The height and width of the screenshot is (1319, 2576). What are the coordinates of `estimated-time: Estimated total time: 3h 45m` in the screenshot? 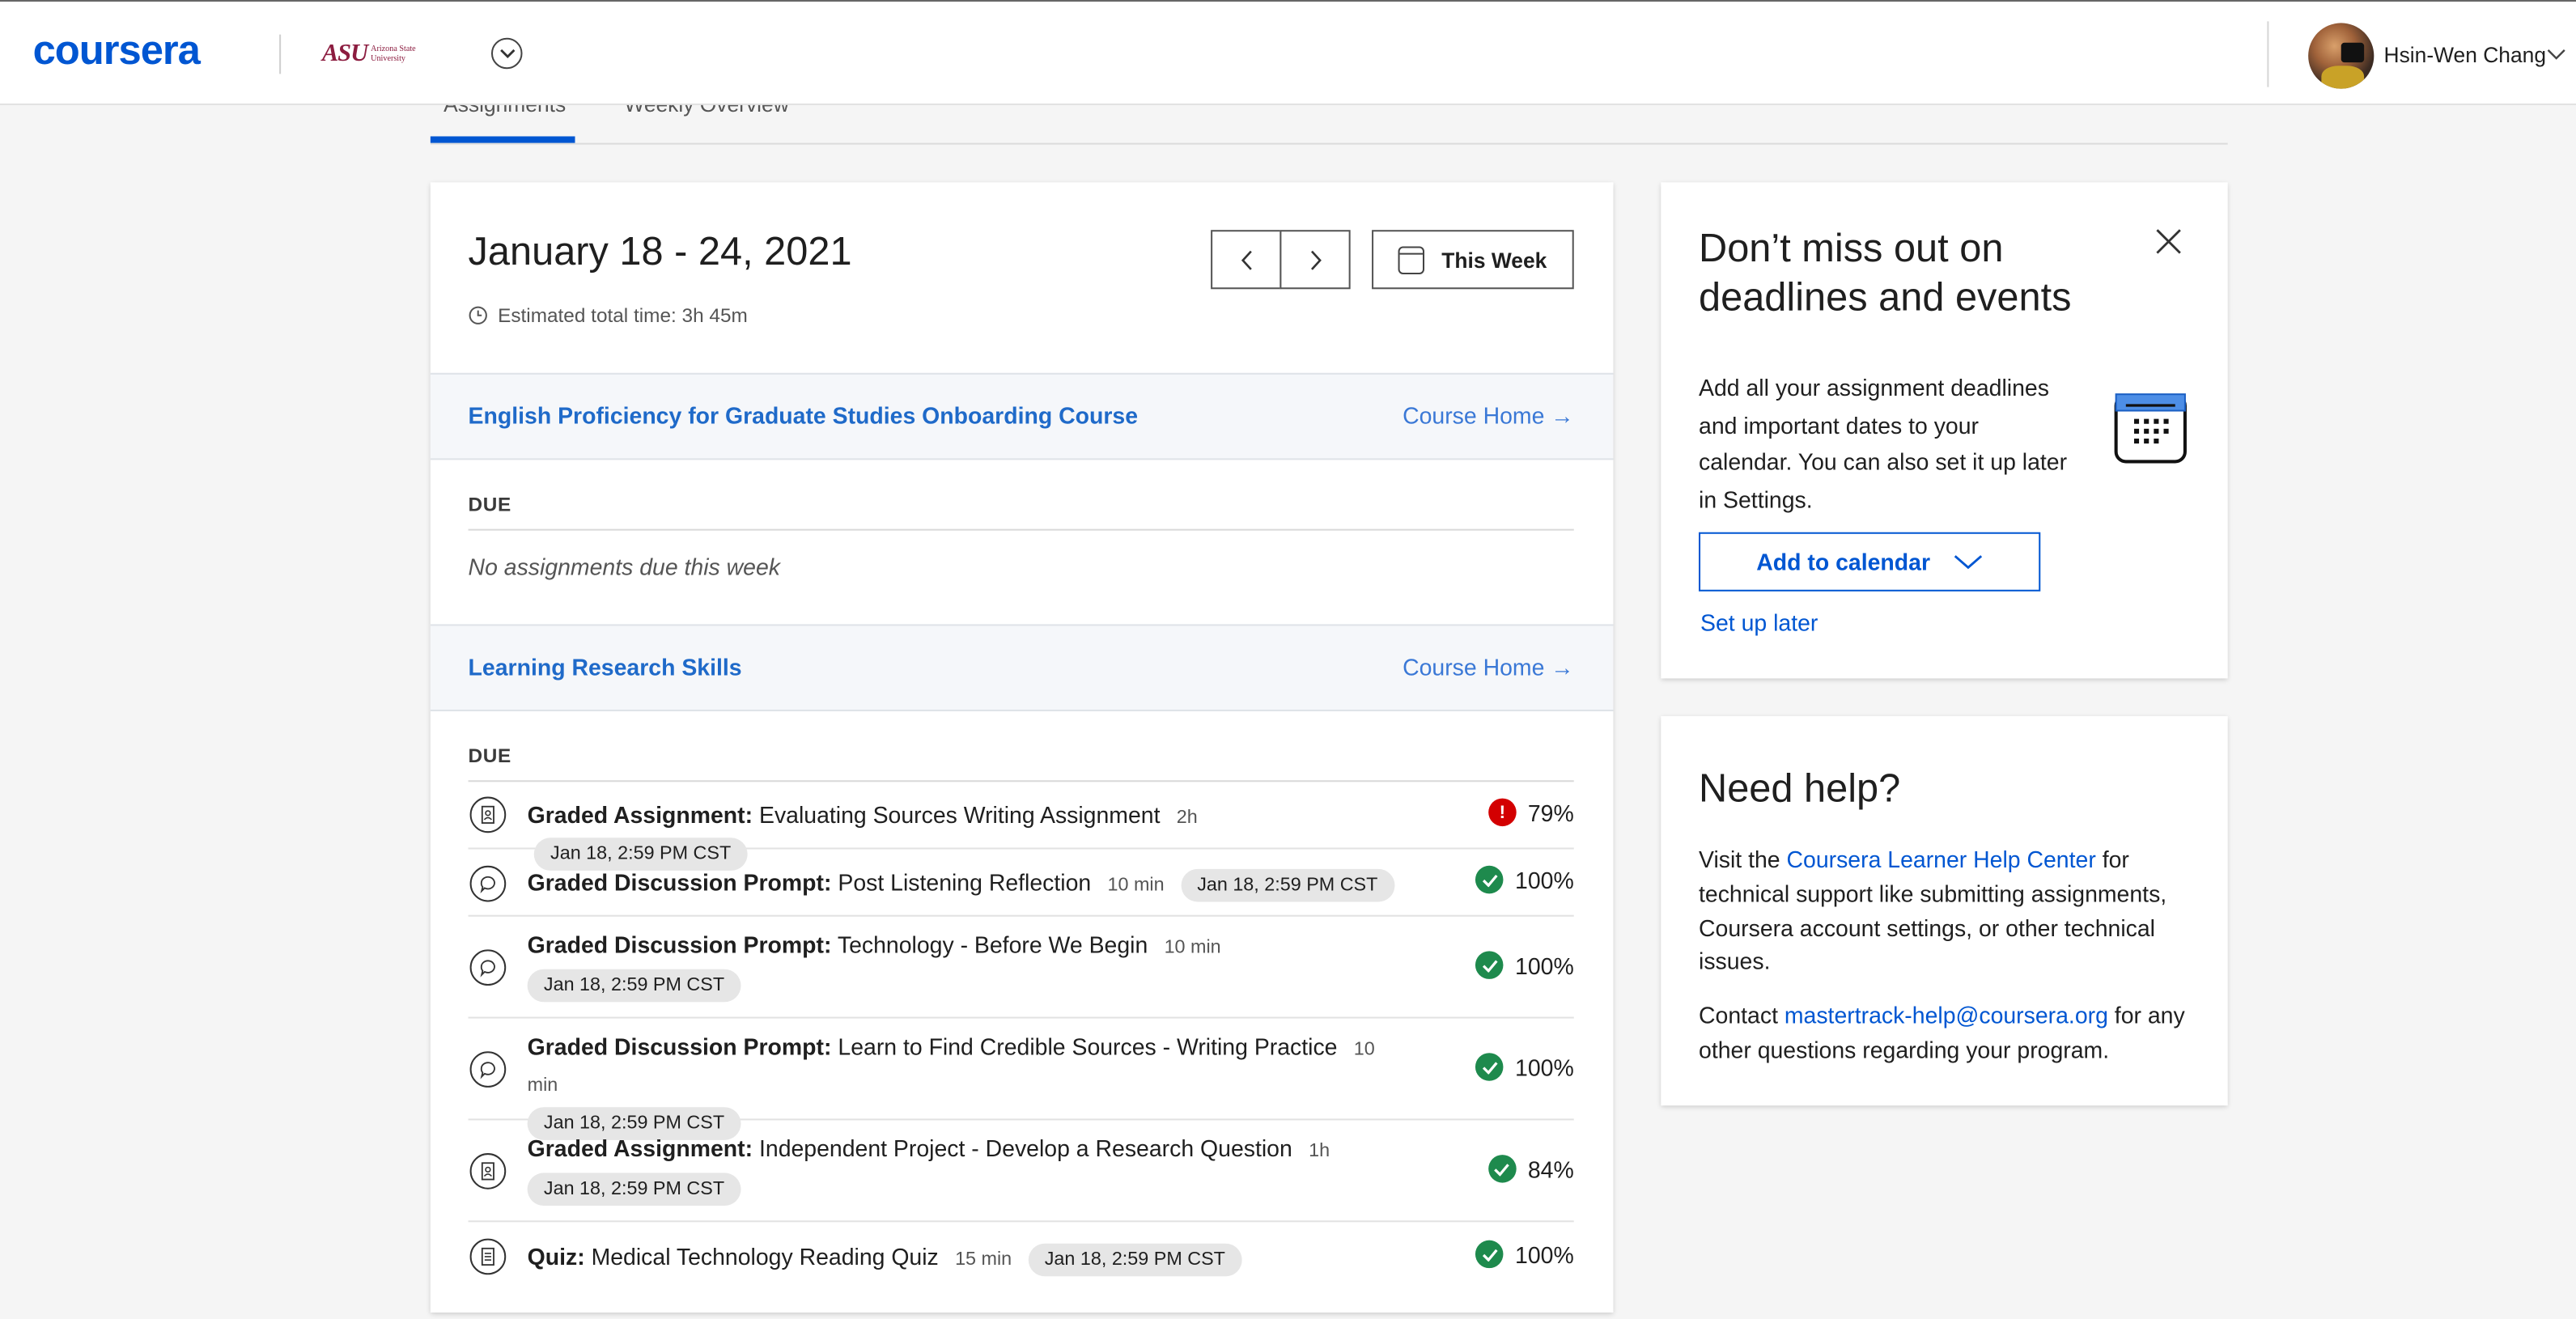 It's located at (608, 315).